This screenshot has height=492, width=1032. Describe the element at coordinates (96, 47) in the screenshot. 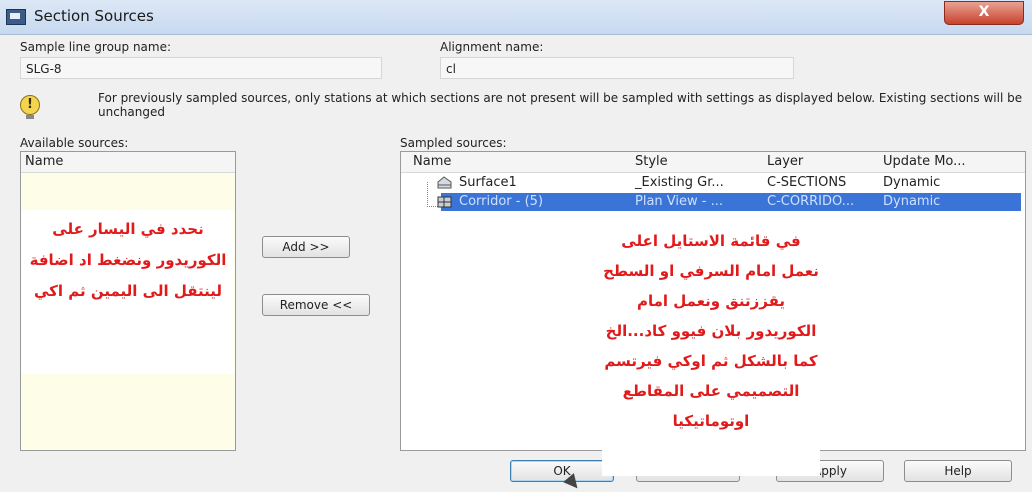

I see `sample-line-group-label: Sample line group name:` at that location.